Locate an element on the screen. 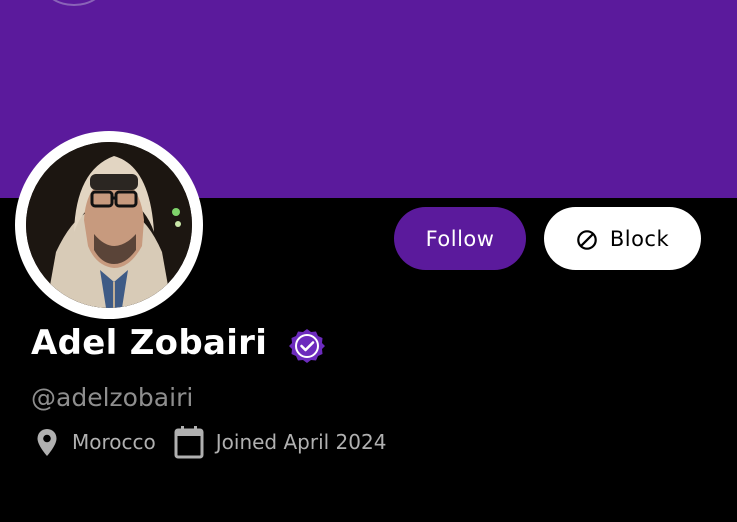  avatar-image is located at coordinates (109, 225).